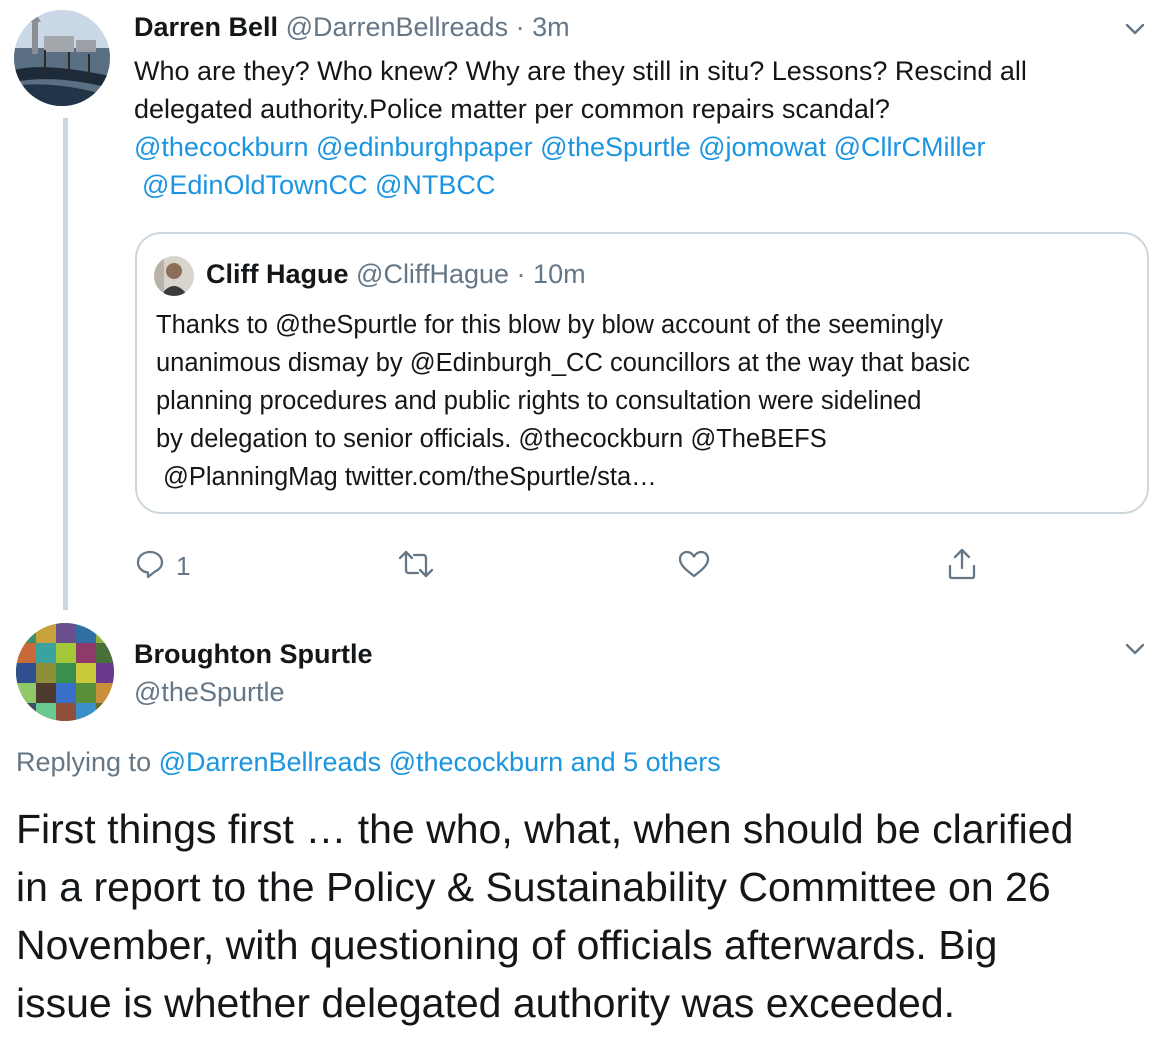  I want to click on like-button, so click(694, 566).